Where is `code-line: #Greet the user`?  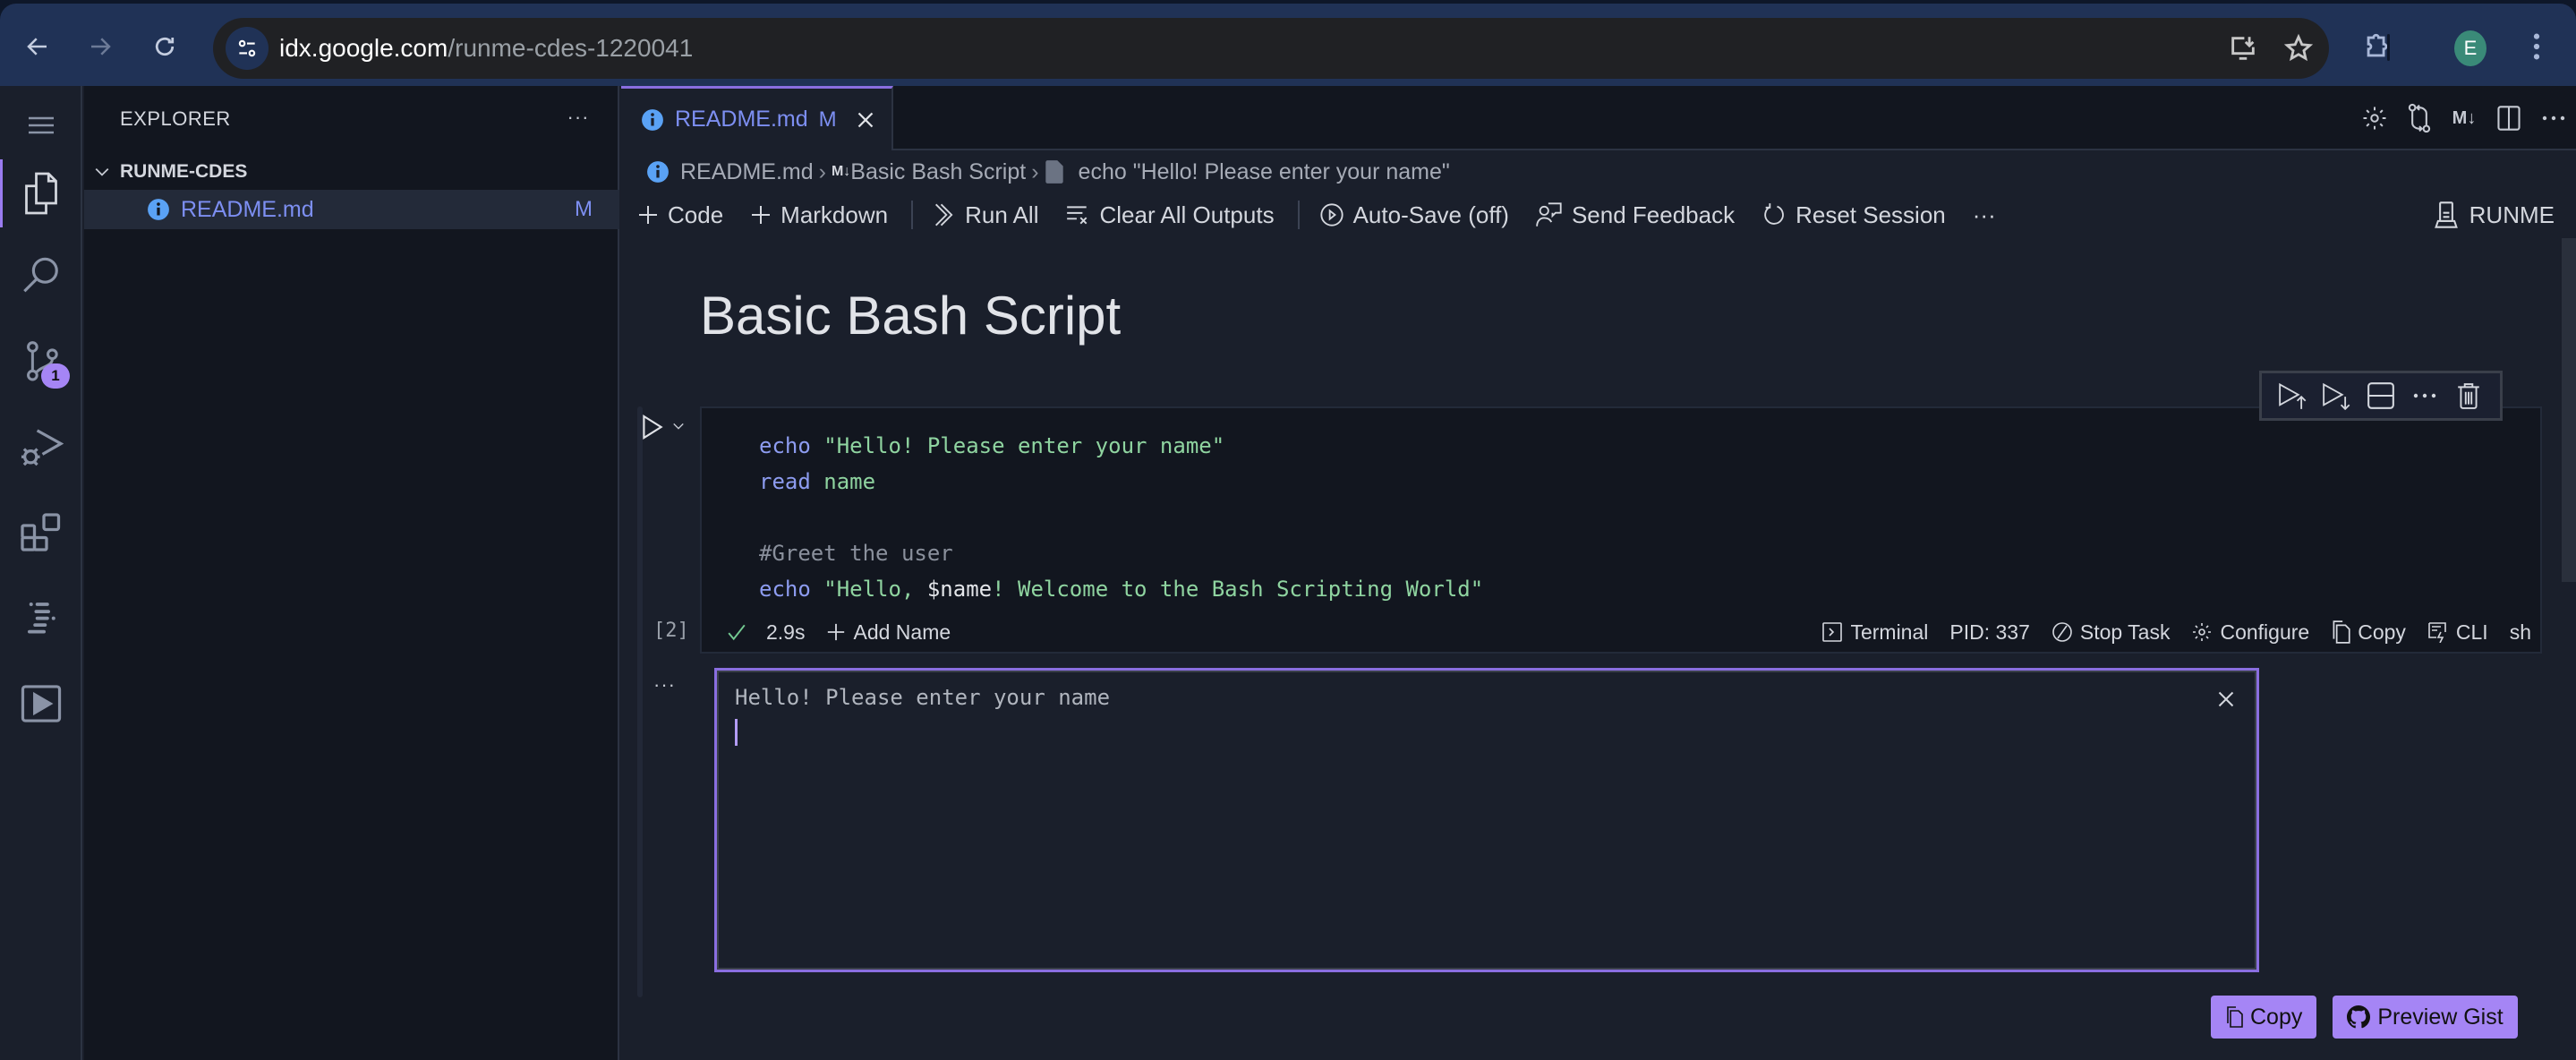
code-line: #Greet the user is located at coordinates (1121, 553).